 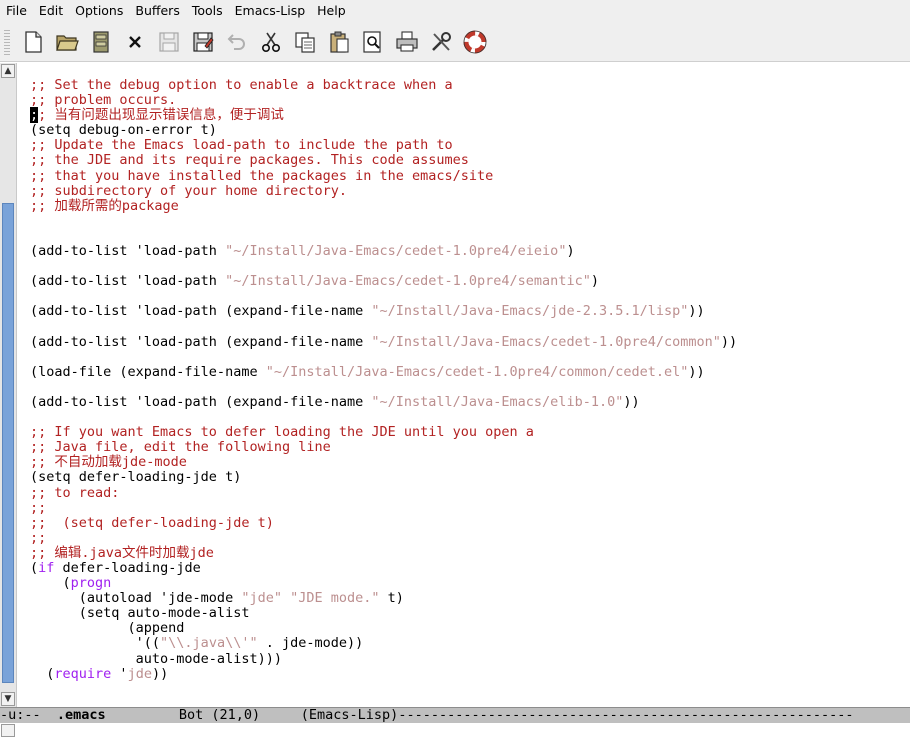 I want to click on open-file-button, so click(x=67, y=42).